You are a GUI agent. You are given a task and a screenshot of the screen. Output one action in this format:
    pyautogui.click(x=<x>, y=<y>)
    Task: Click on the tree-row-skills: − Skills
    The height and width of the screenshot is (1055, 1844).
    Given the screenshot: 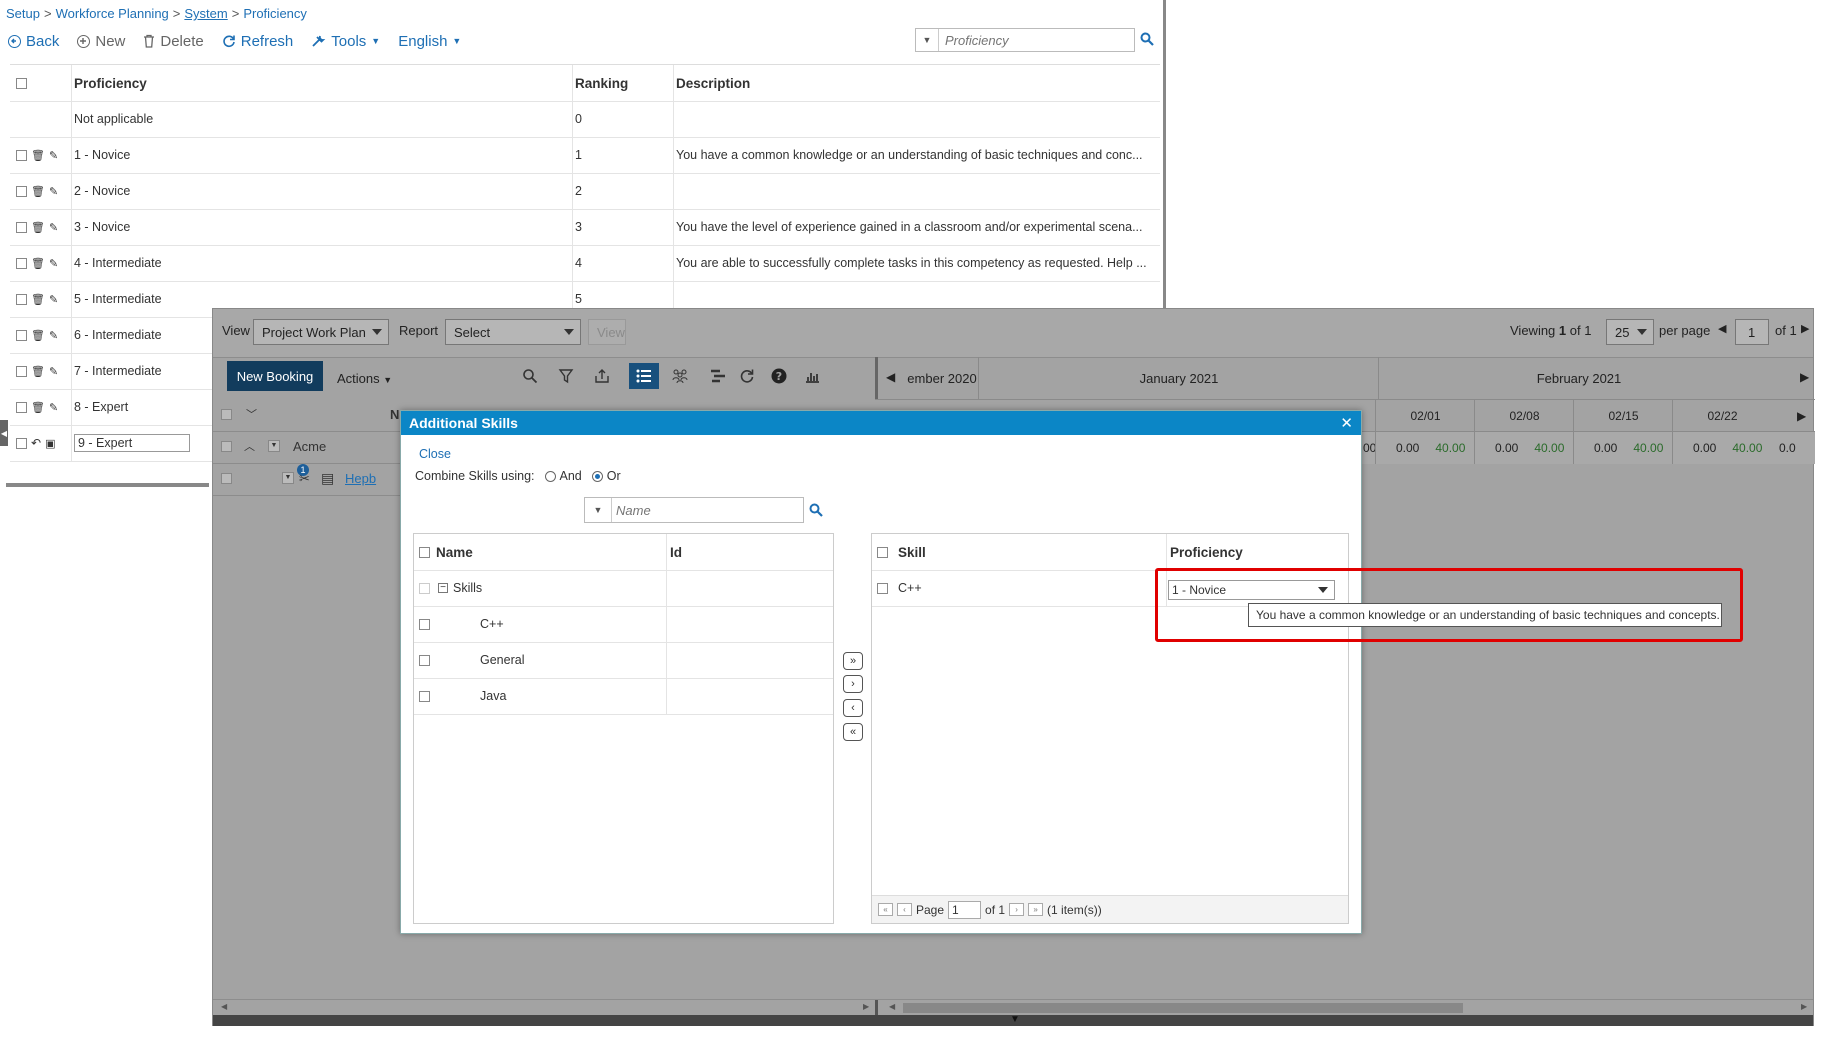 What is the action you would take?
    pyautogui.click(x=623, y=588)
    